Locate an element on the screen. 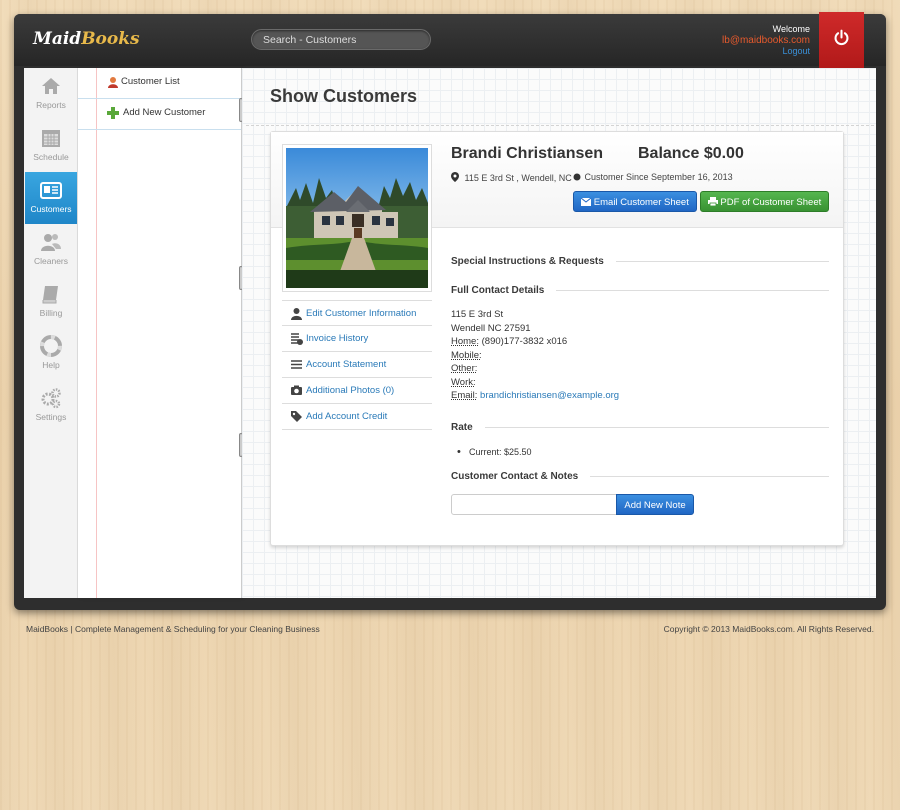  section-contact-notes: Customer Contact & Notes is located at coordinates (640, 476).